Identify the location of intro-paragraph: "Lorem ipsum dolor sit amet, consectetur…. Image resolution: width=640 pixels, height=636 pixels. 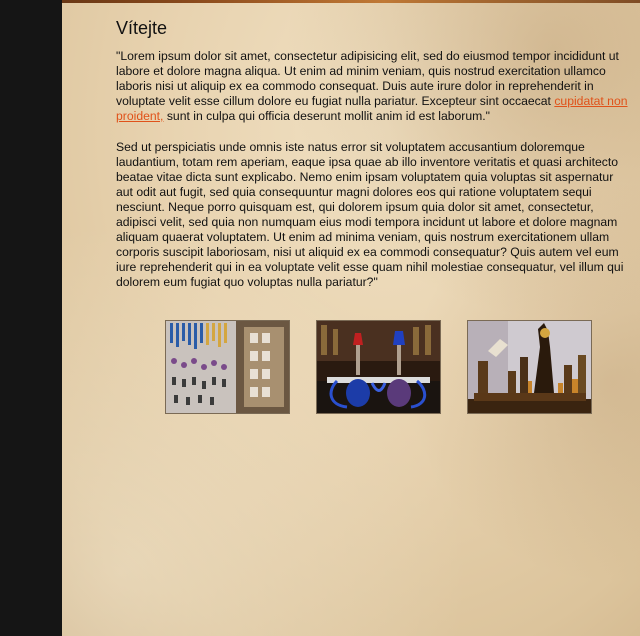
(372, 86).